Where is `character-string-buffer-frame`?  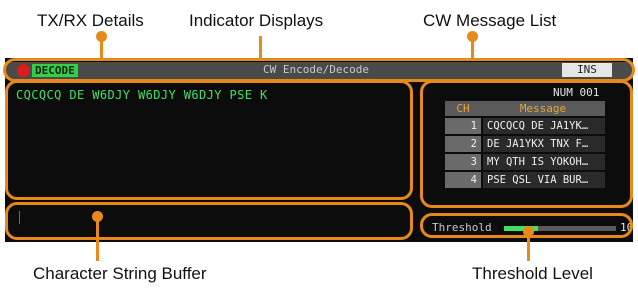 character-string-buffer-frame is located at coordinates (209, 221).